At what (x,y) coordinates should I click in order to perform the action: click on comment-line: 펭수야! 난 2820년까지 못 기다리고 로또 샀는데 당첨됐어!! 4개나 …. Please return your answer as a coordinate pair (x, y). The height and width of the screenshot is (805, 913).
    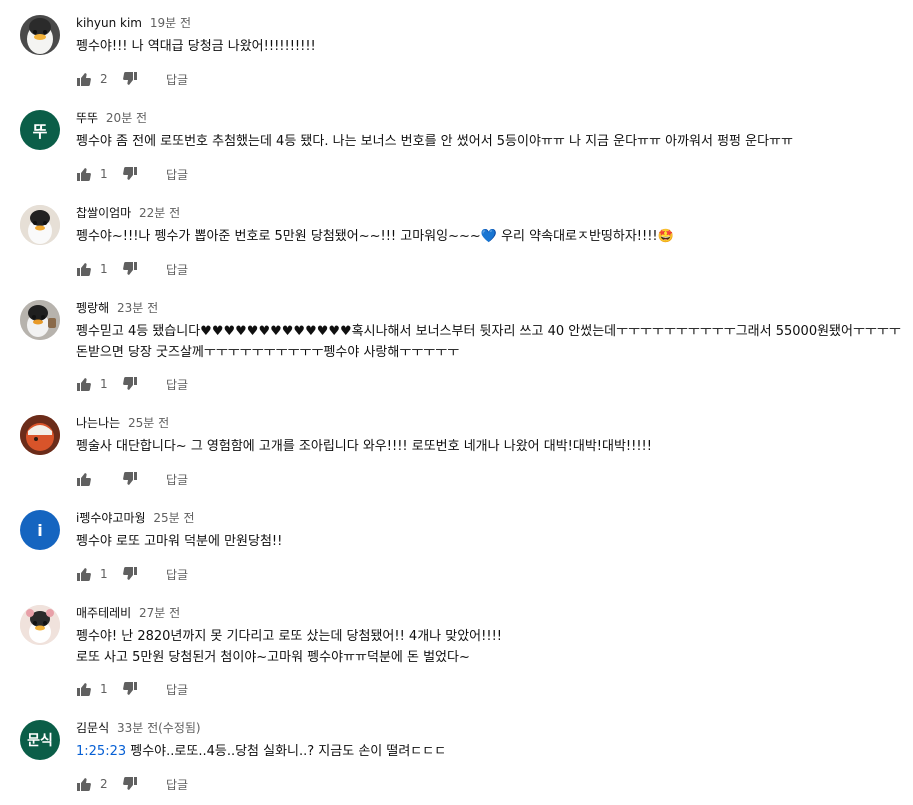
    Looking at the image, I should click on (289, 636).